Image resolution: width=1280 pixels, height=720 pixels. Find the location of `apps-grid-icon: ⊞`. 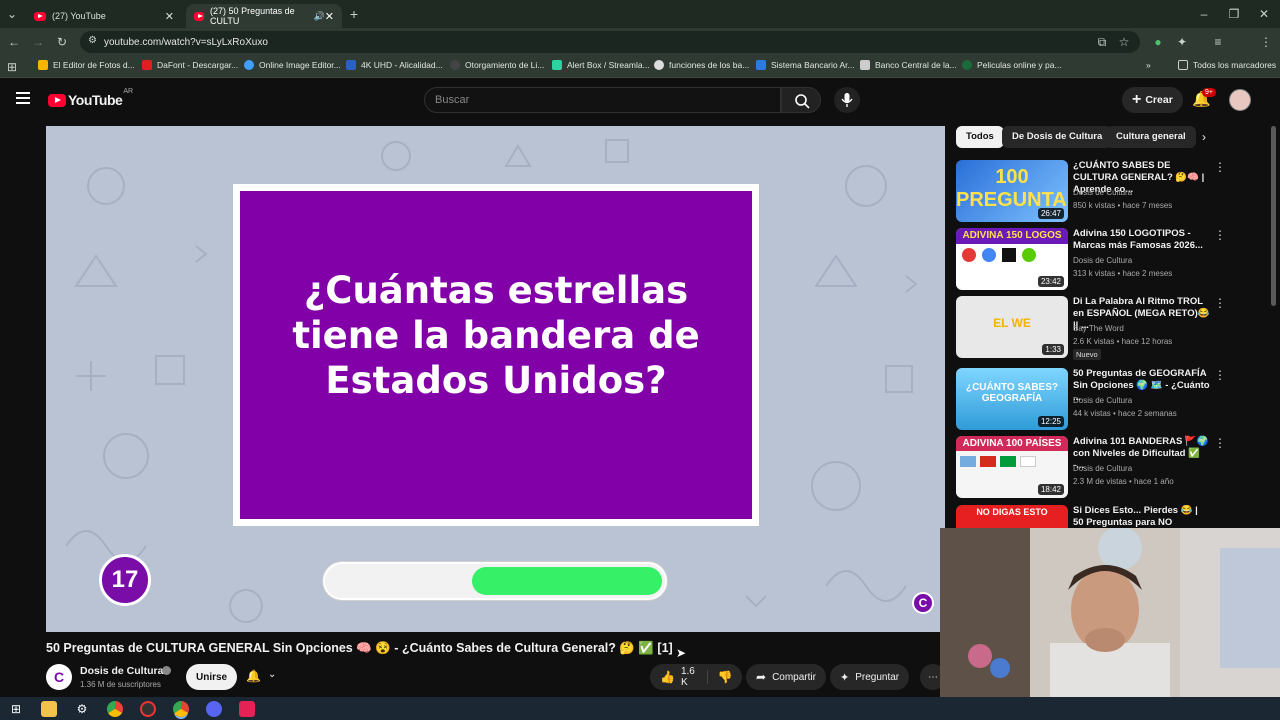

apps-grid-icon: ⊞ is located at coordinates (12, 67).